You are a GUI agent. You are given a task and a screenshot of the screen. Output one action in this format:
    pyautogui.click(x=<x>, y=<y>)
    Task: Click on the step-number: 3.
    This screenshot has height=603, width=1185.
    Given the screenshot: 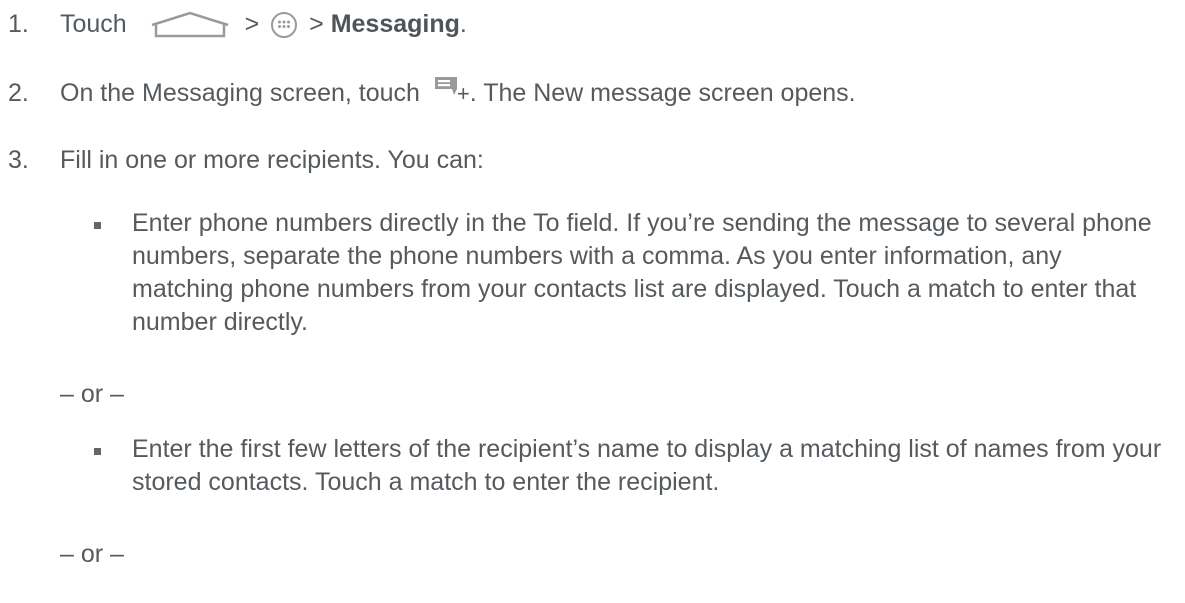 What is the action you would take?
    pyautogui.click(x=18, y=160)
    